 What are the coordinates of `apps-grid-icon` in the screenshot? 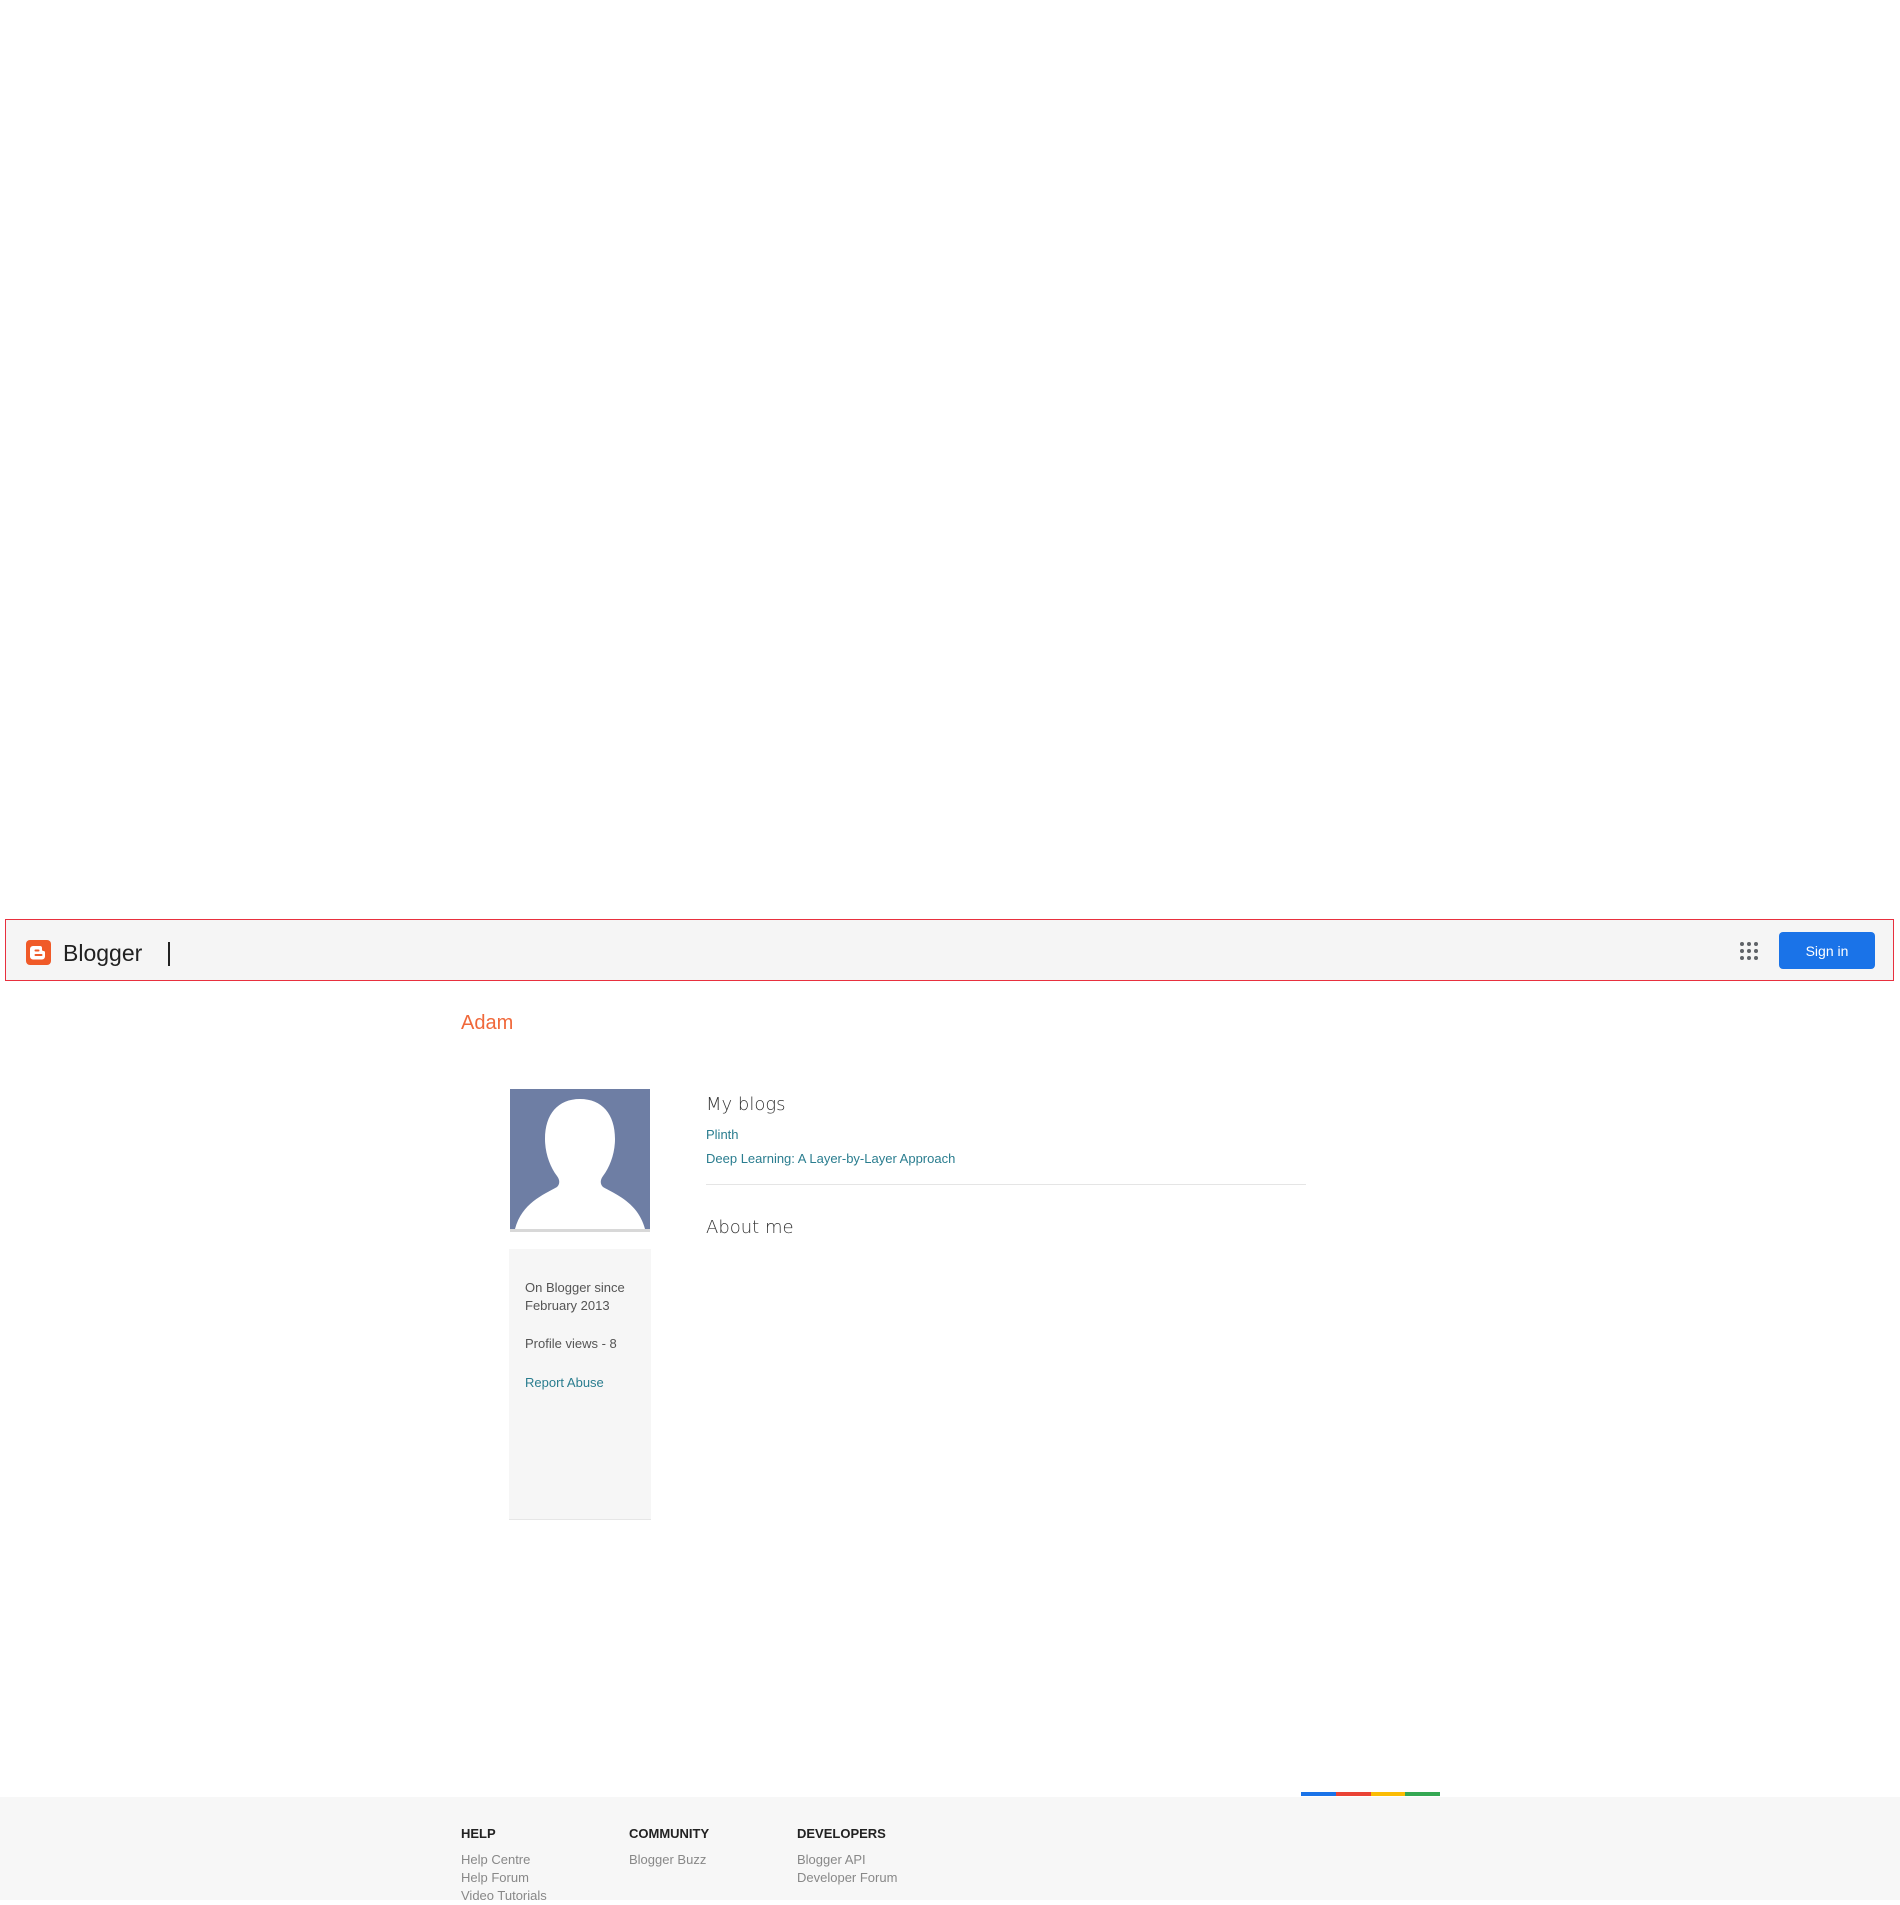 It's located at (1749, 951).